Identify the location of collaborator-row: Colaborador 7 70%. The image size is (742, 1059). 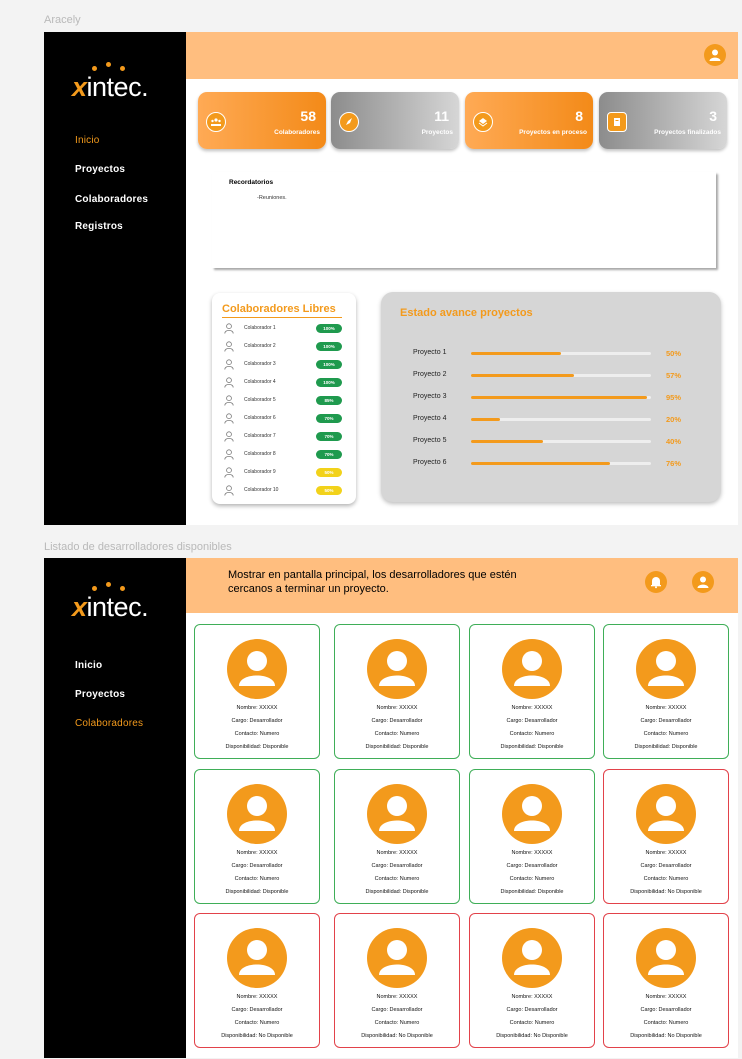
(284, 437).